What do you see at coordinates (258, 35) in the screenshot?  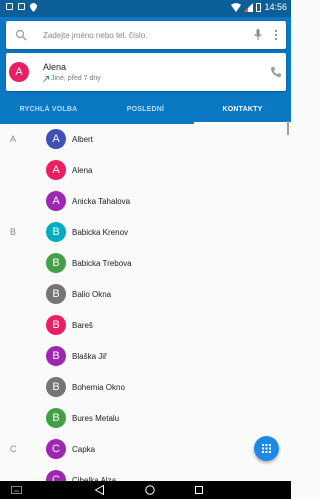 I see `mic-icon` at bounding box center [258, 35].